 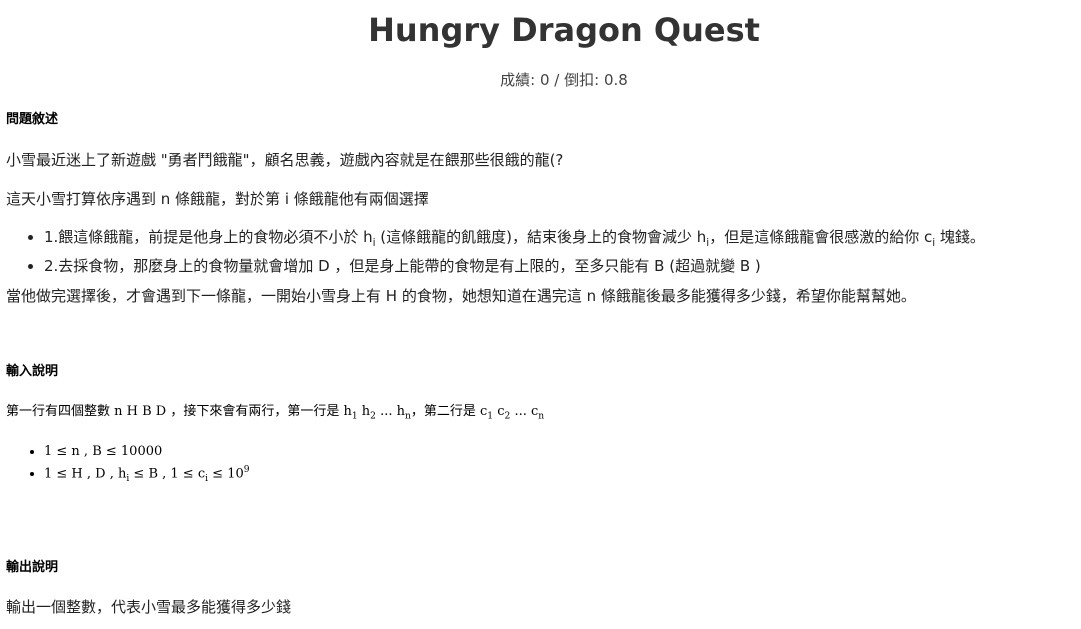 What do you see at coordinates (564, 30) in the screenshot?
I see `page-title: Hungry Dragon Quest` at bounding box center [564, 30].